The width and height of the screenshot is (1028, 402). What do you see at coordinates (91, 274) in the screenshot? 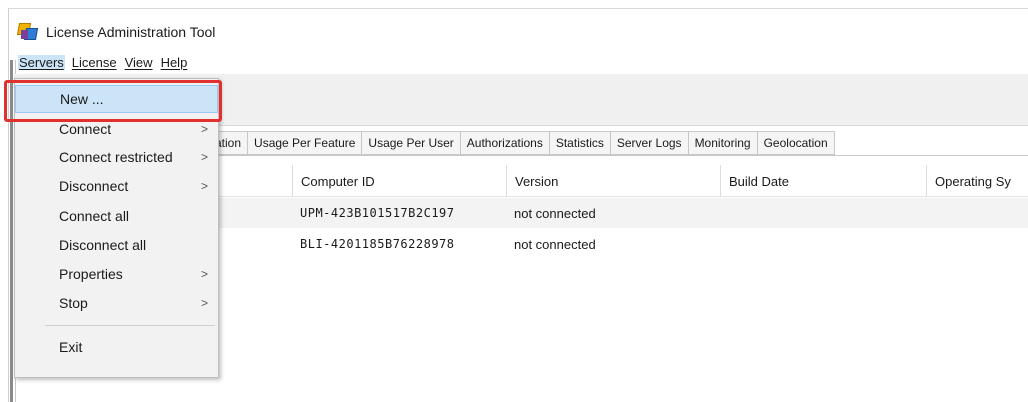
I see `menu-item-label: Properties` at bounding box center [91, 274].